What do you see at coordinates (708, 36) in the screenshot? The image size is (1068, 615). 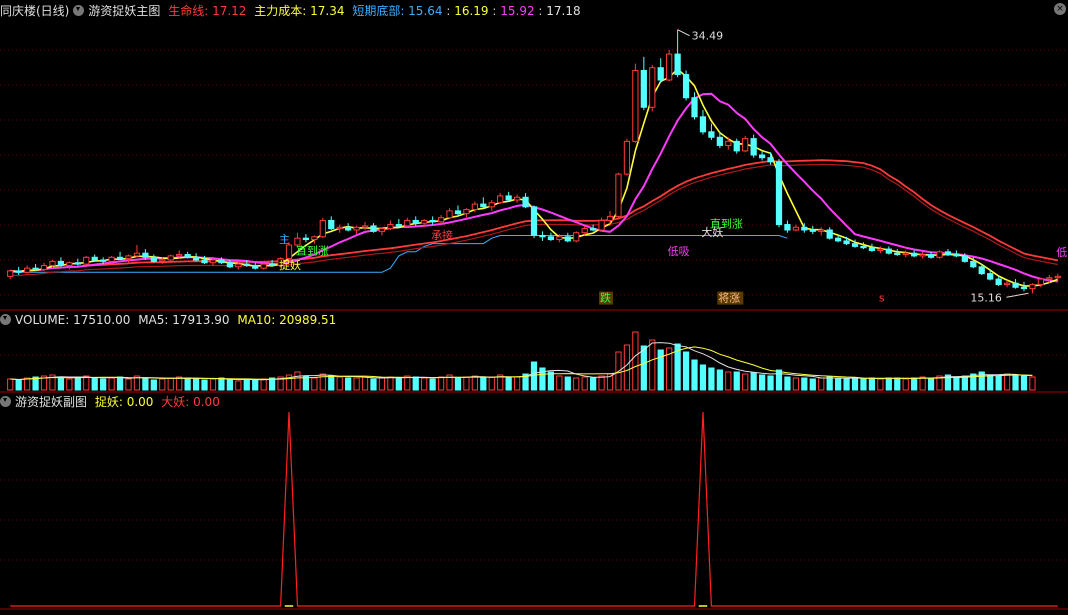 I see `high-label: 34.49` at bounding box center [708, 36].